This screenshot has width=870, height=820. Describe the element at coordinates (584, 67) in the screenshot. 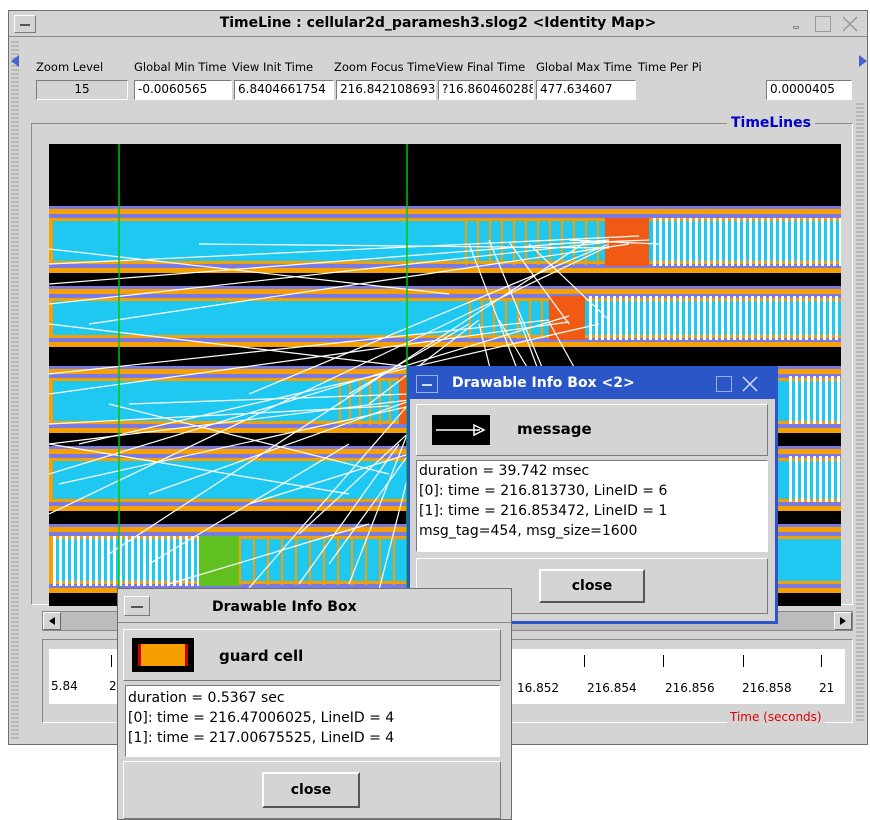

I see `header-global-max-time: Global Max Time` at that location.